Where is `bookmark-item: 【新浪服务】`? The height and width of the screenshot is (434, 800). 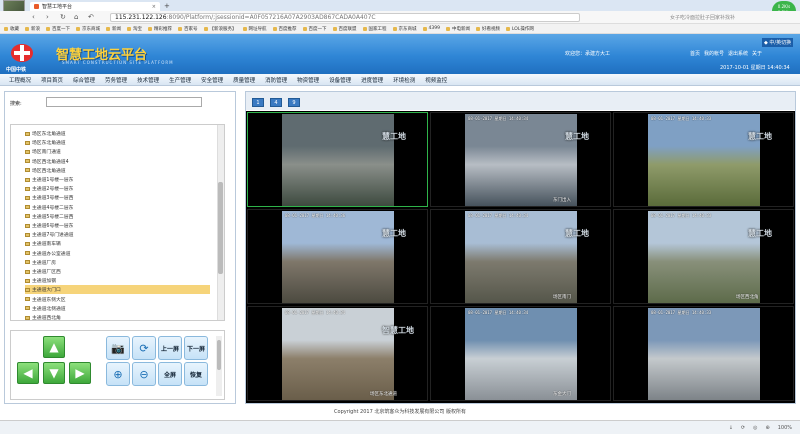
bookmark-item: 【新浪服务】 is located at coordinates (220, 29).